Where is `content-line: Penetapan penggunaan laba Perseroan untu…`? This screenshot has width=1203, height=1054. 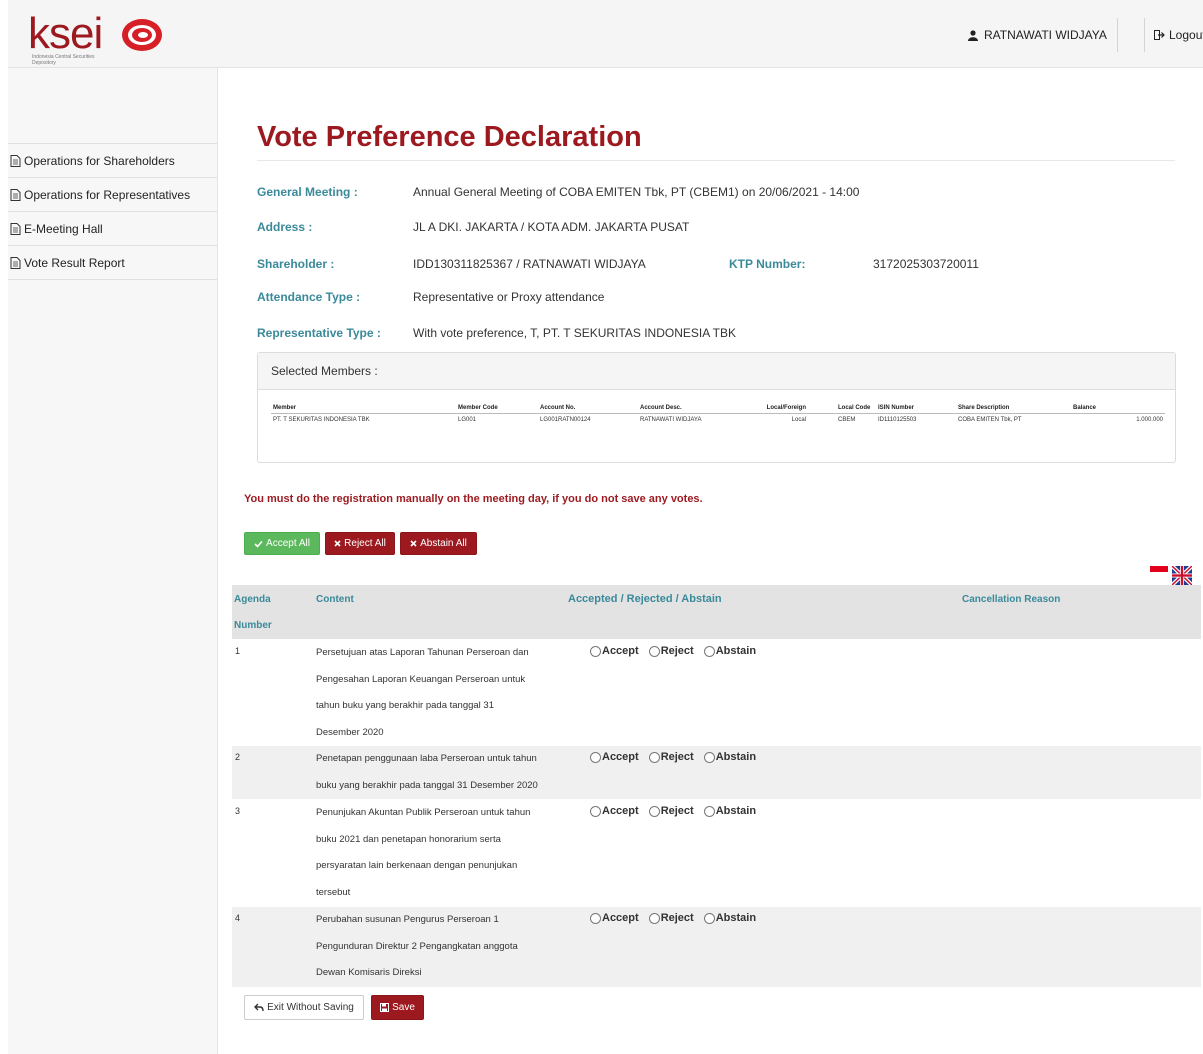 content-line: Penetapan penggunaan laba Perseroan untu… is located at coordinates (426, 758).